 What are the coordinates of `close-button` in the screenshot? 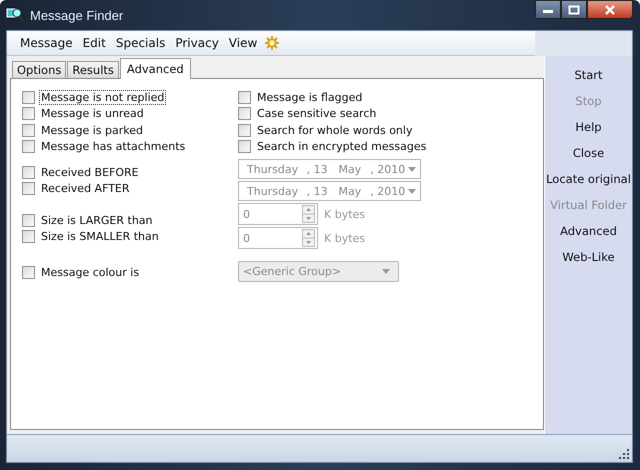 It's located at (610, 9).